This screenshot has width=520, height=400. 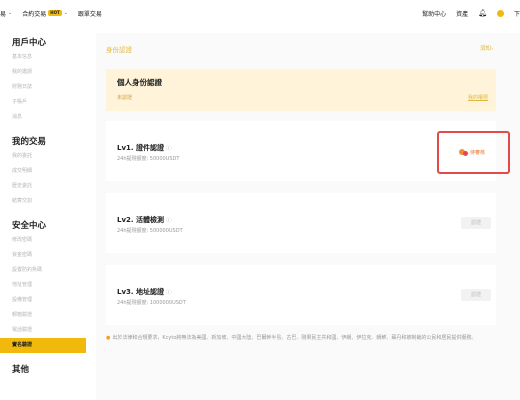 I want to click on sidebar-item: 設置防釣魚碼, so click(x=49, y=270).